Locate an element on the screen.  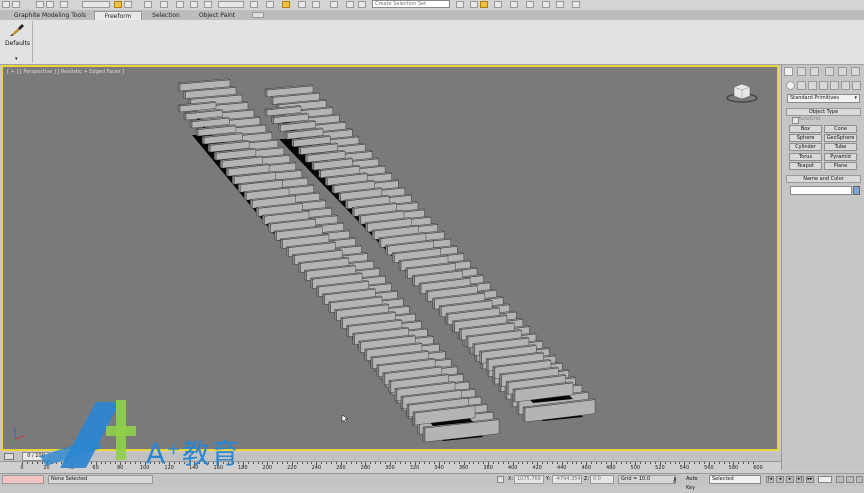
prev-frame-icon: ◂ is located at coordinates (780, 479).